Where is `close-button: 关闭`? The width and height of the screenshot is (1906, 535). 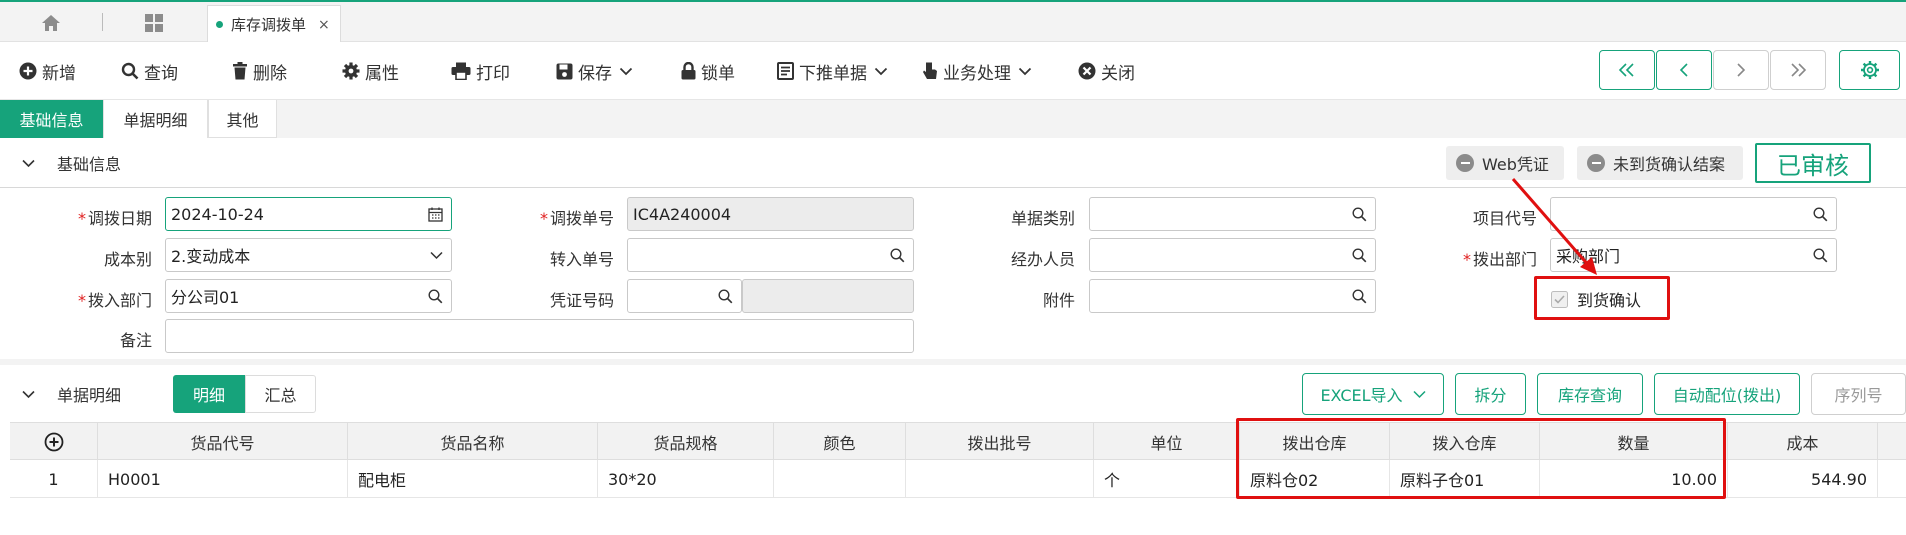
close-button: 关闭 is located at coordinates (1106, 71).